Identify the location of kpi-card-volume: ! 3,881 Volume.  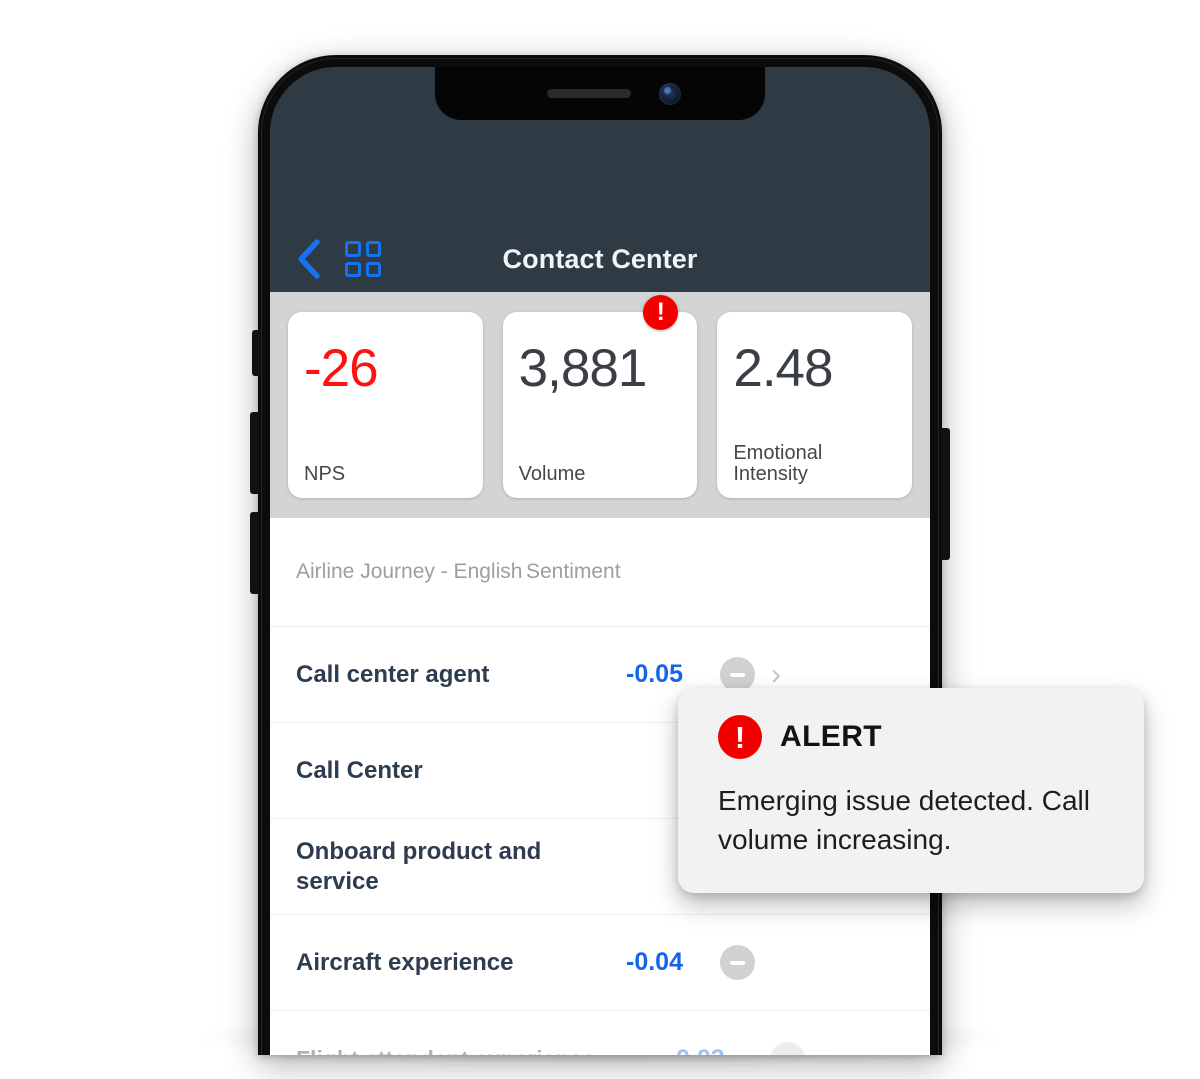
(600, 396).